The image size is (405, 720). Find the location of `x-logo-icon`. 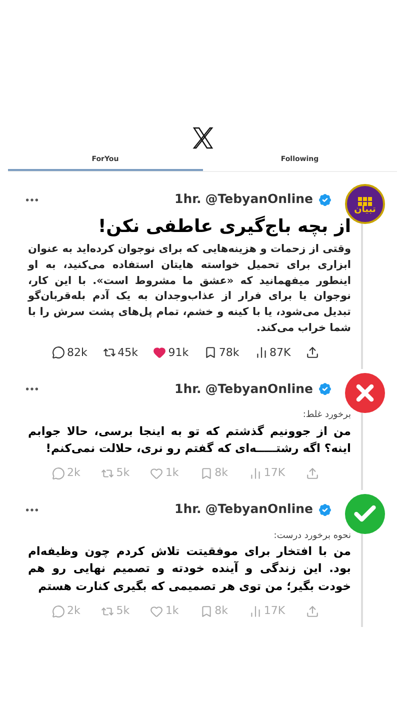

x-logo-icon is located at coordinates (202, 138).